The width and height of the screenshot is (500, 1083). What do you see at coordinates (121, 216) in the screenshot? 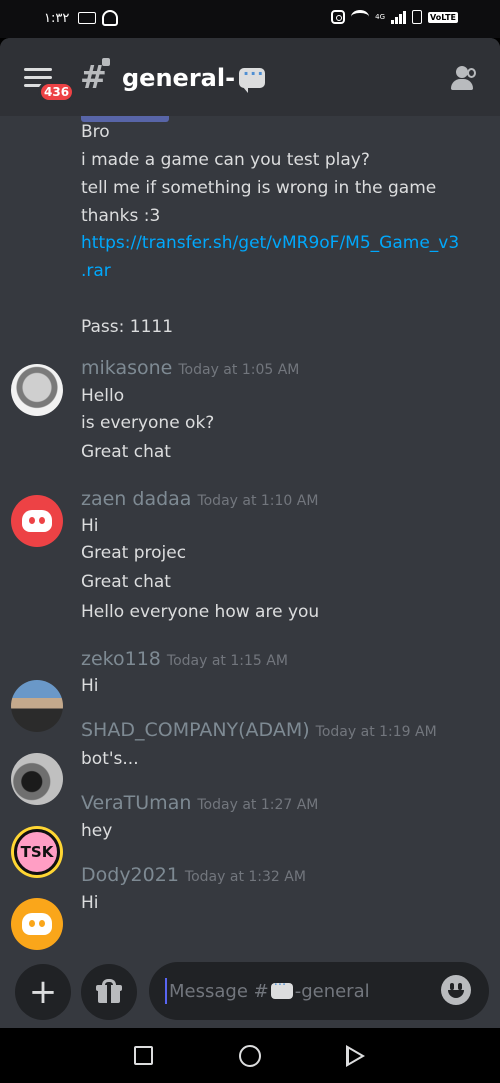
I see `message-line: thanks :3` at bounding box center [121, 216].